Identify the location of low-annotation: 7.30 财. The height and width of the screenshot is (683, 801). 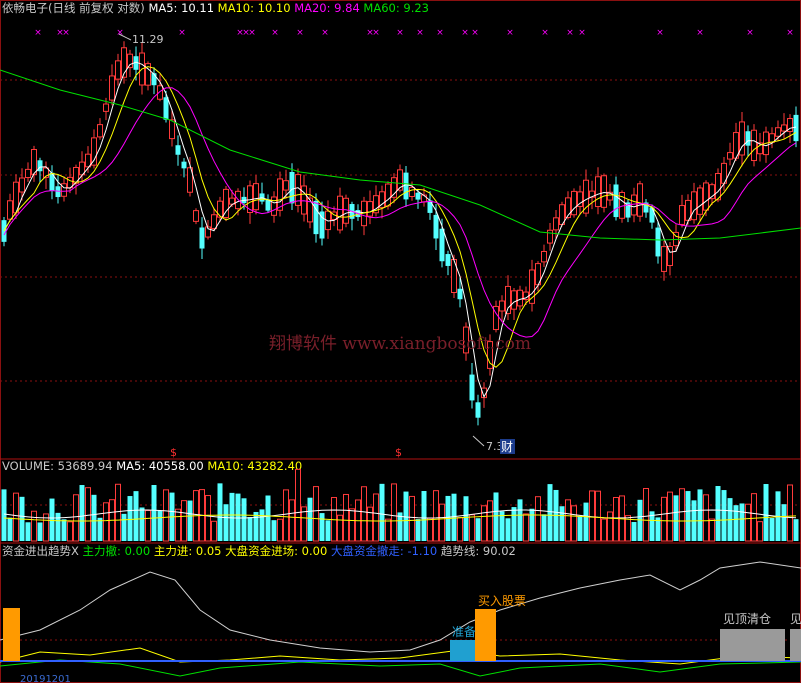
(493, 444).